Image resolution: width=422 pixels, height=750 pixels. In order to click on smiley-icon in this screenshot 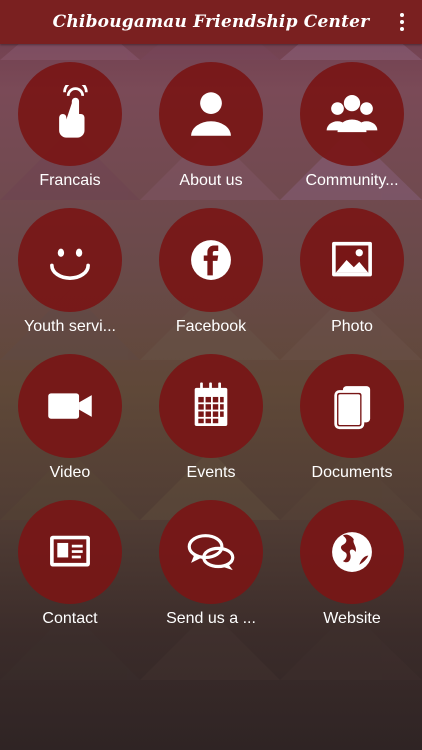, I will do `click(70, 264)`.